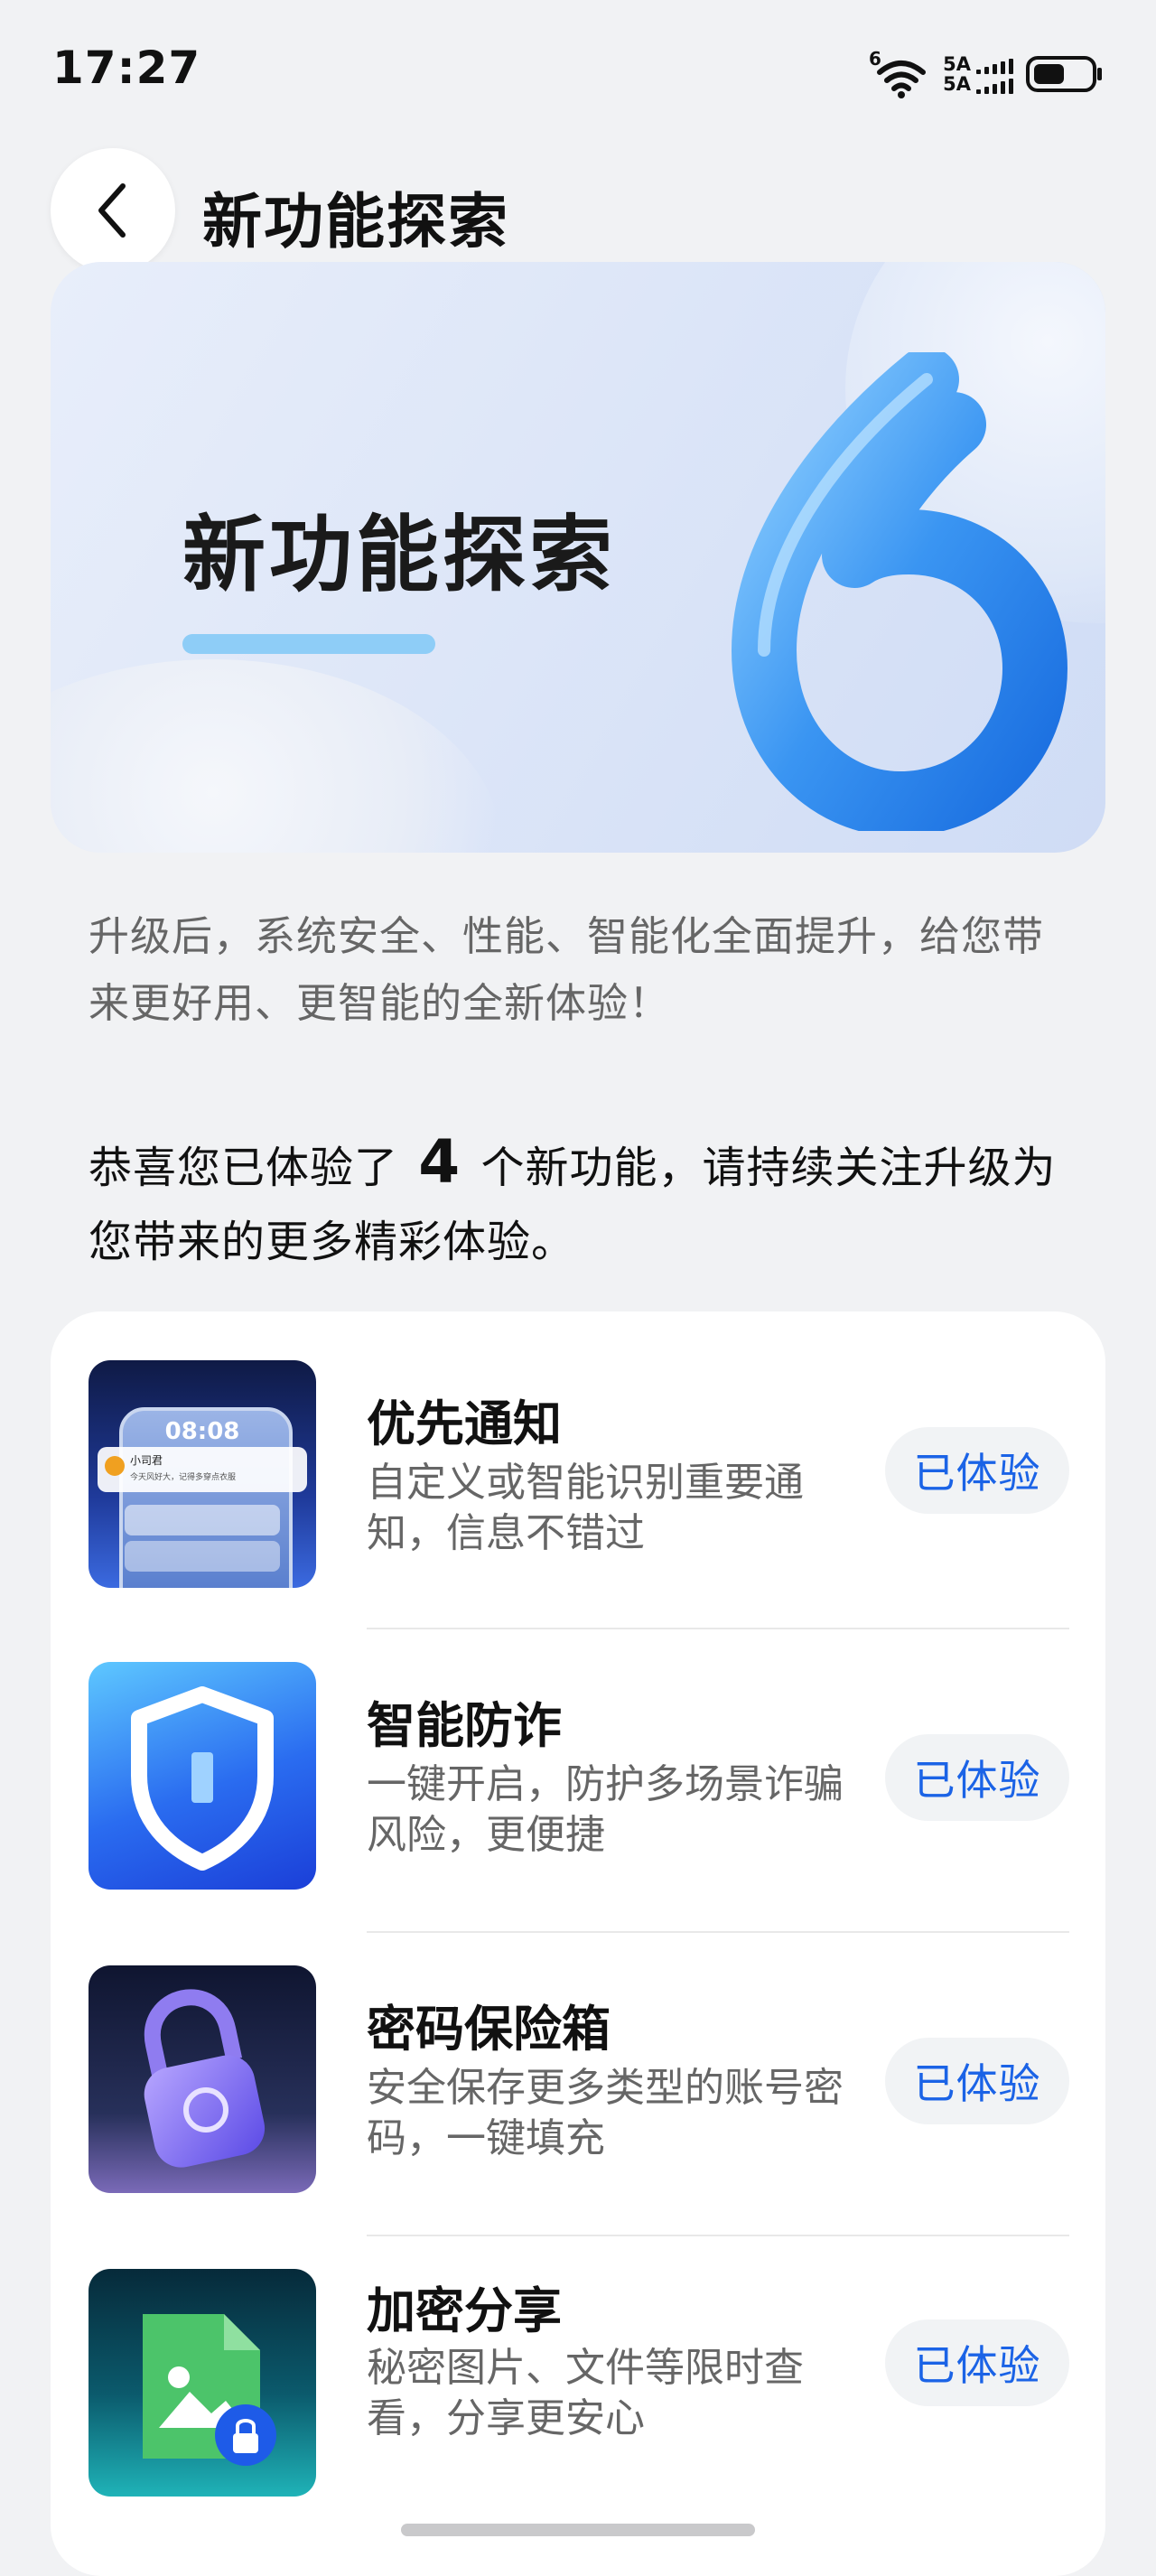 This screenshot has width=1156, height=2576. Describe the element at coordinates (978, 74) in the screenshot. I see `signal-icon: 5A 5A` at that location.